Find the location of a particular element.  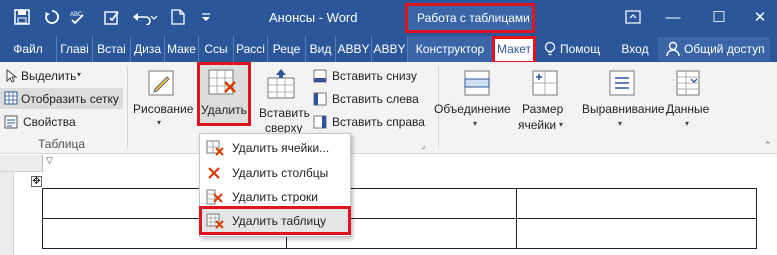

tab-insert: Встаі is located at coordinates (112, 49).